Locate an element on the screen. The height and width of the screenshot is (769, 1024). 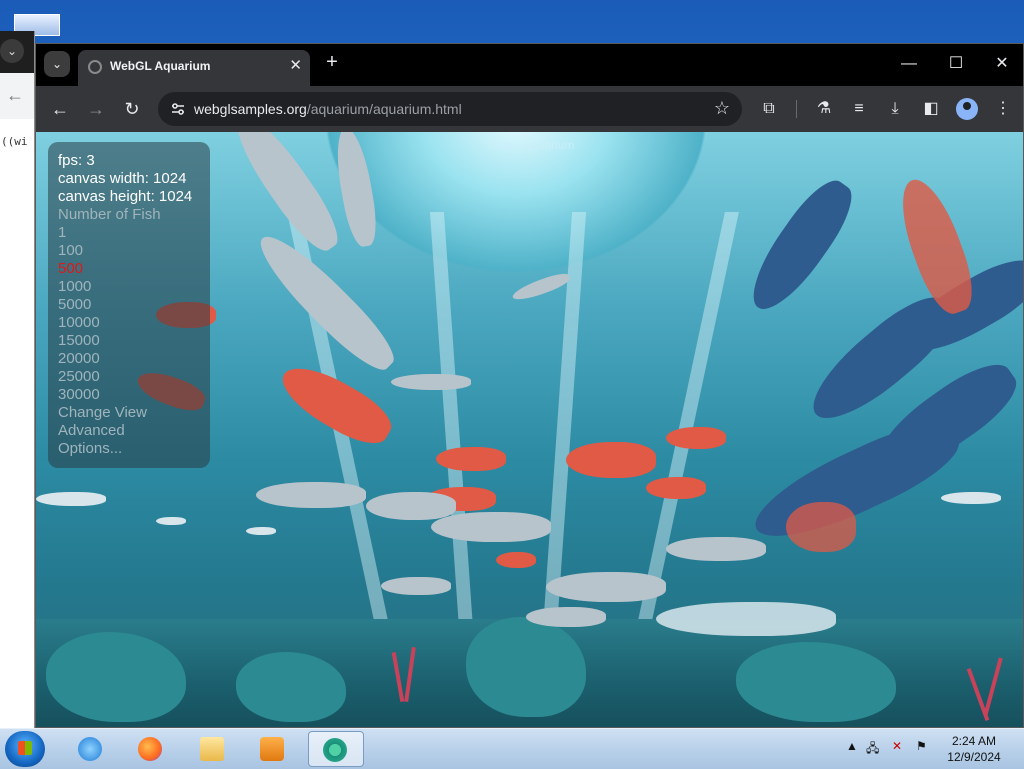
toolbar-divider is located at coordinates (796, 109).